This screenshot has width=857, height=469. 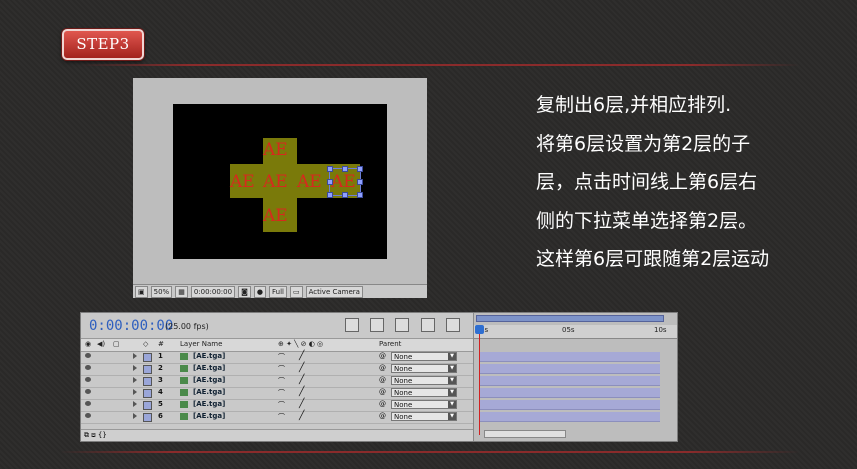 I want to click on color-icon: ●, so click(x=259, y=291).